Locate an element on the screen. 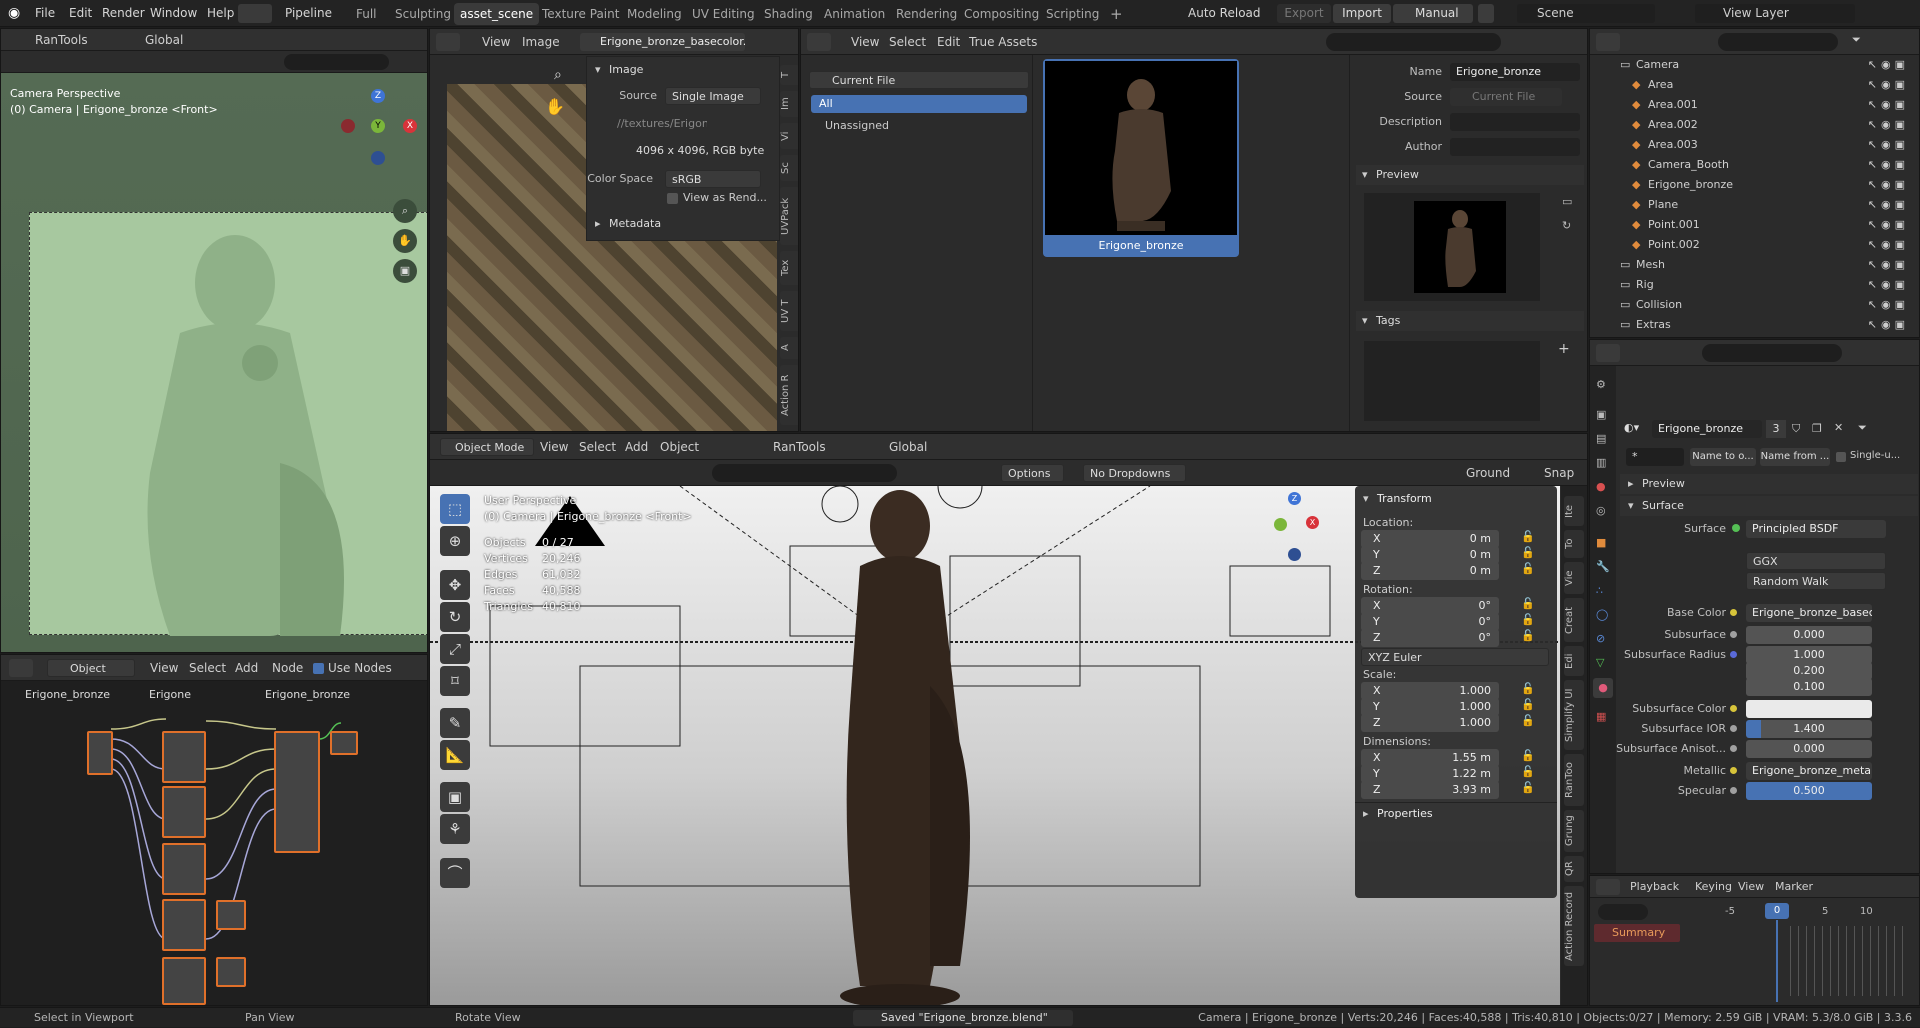 This screenshot has height=1028, width=1920. view-layer-tab-icon: ▥ is located at coordinates (1601, 462).